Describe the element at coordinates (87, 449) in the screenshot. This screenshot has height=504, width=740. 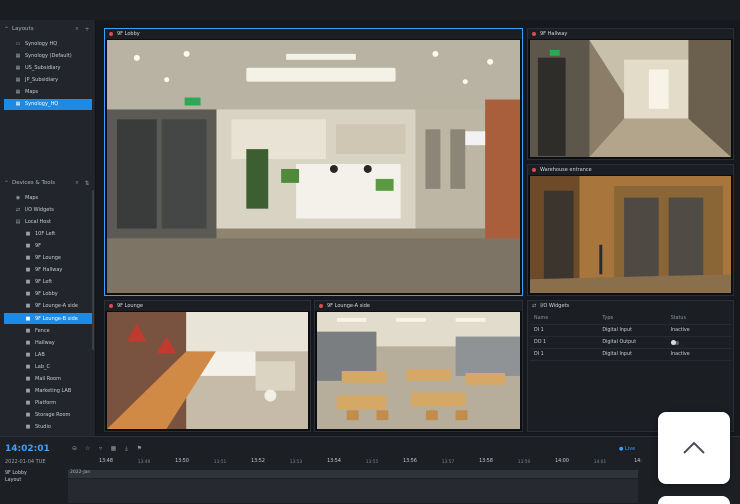
I see `star-icon: ☆` at that location.